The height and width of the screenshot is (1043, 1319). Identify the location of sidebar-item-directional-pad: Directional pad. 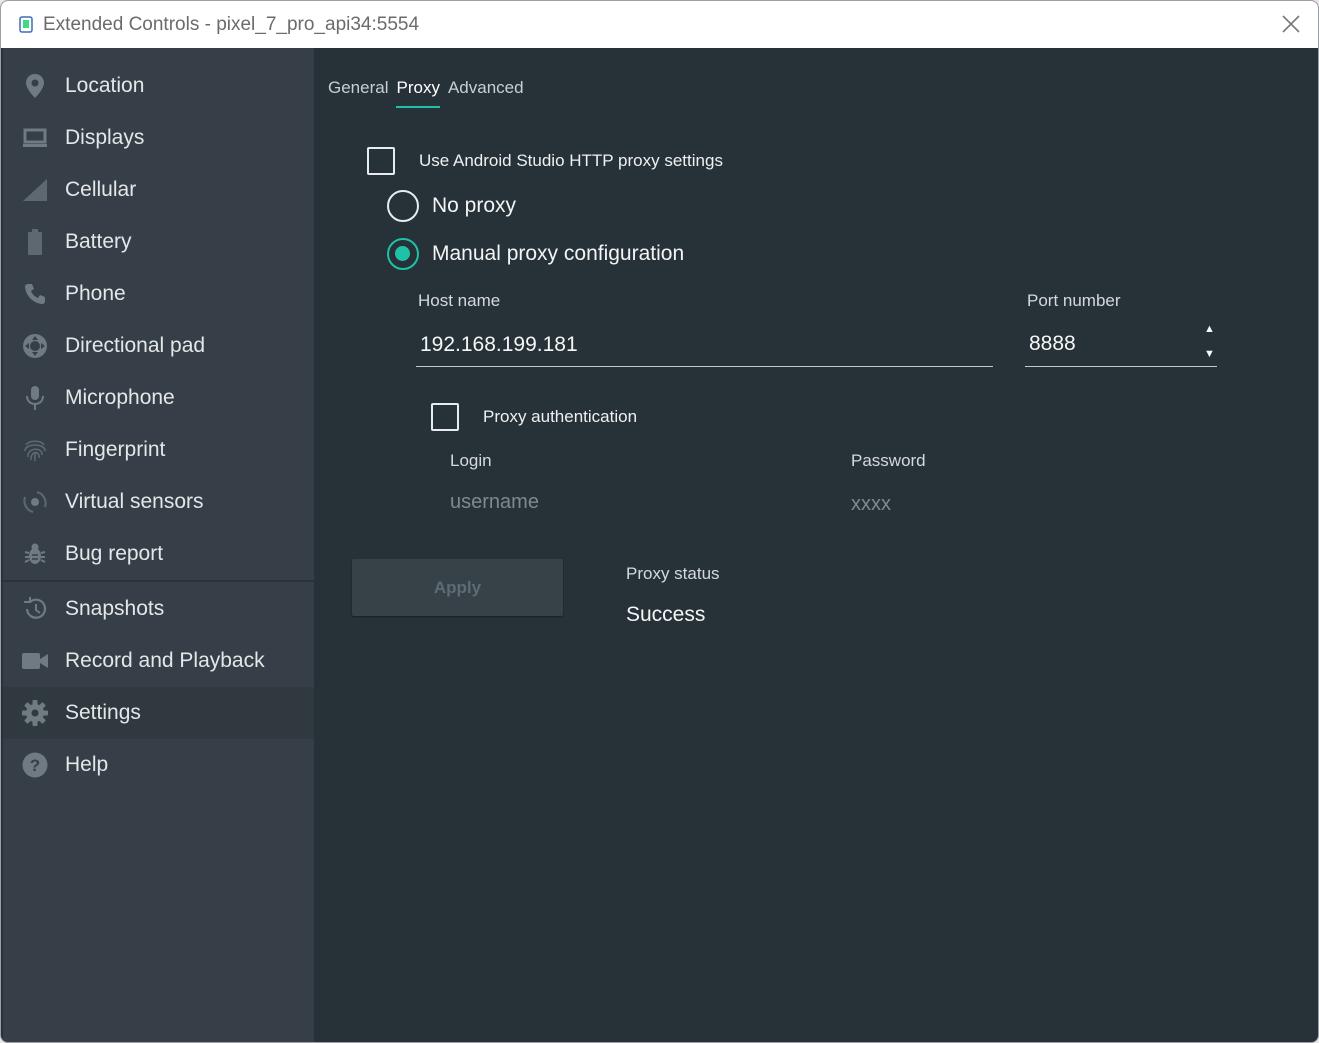
(158, 346).